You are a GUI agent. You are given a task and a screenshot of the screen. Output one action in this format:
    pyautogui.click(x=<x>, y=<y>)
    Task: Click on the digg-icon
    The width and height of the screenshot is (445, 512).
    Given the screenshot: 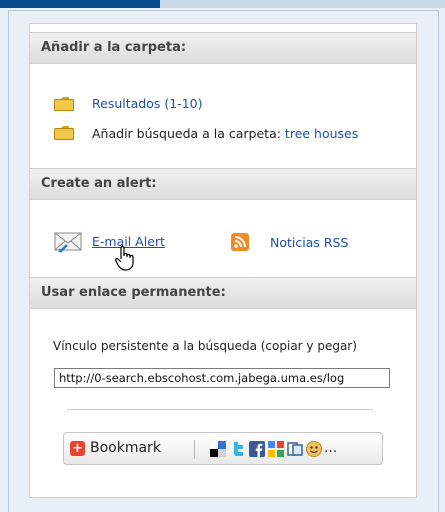 What is the action you would take?
    pyautogui.click(x=295, y=449)
    